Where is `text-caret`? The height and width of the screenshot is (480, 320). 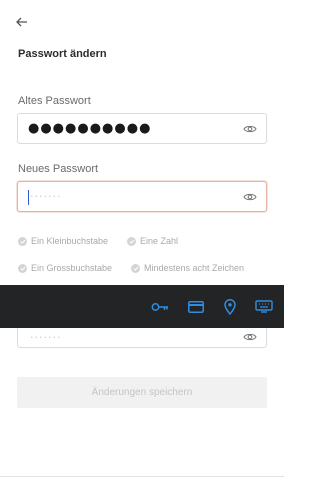 text-caret is located at coordinates (28, 197).